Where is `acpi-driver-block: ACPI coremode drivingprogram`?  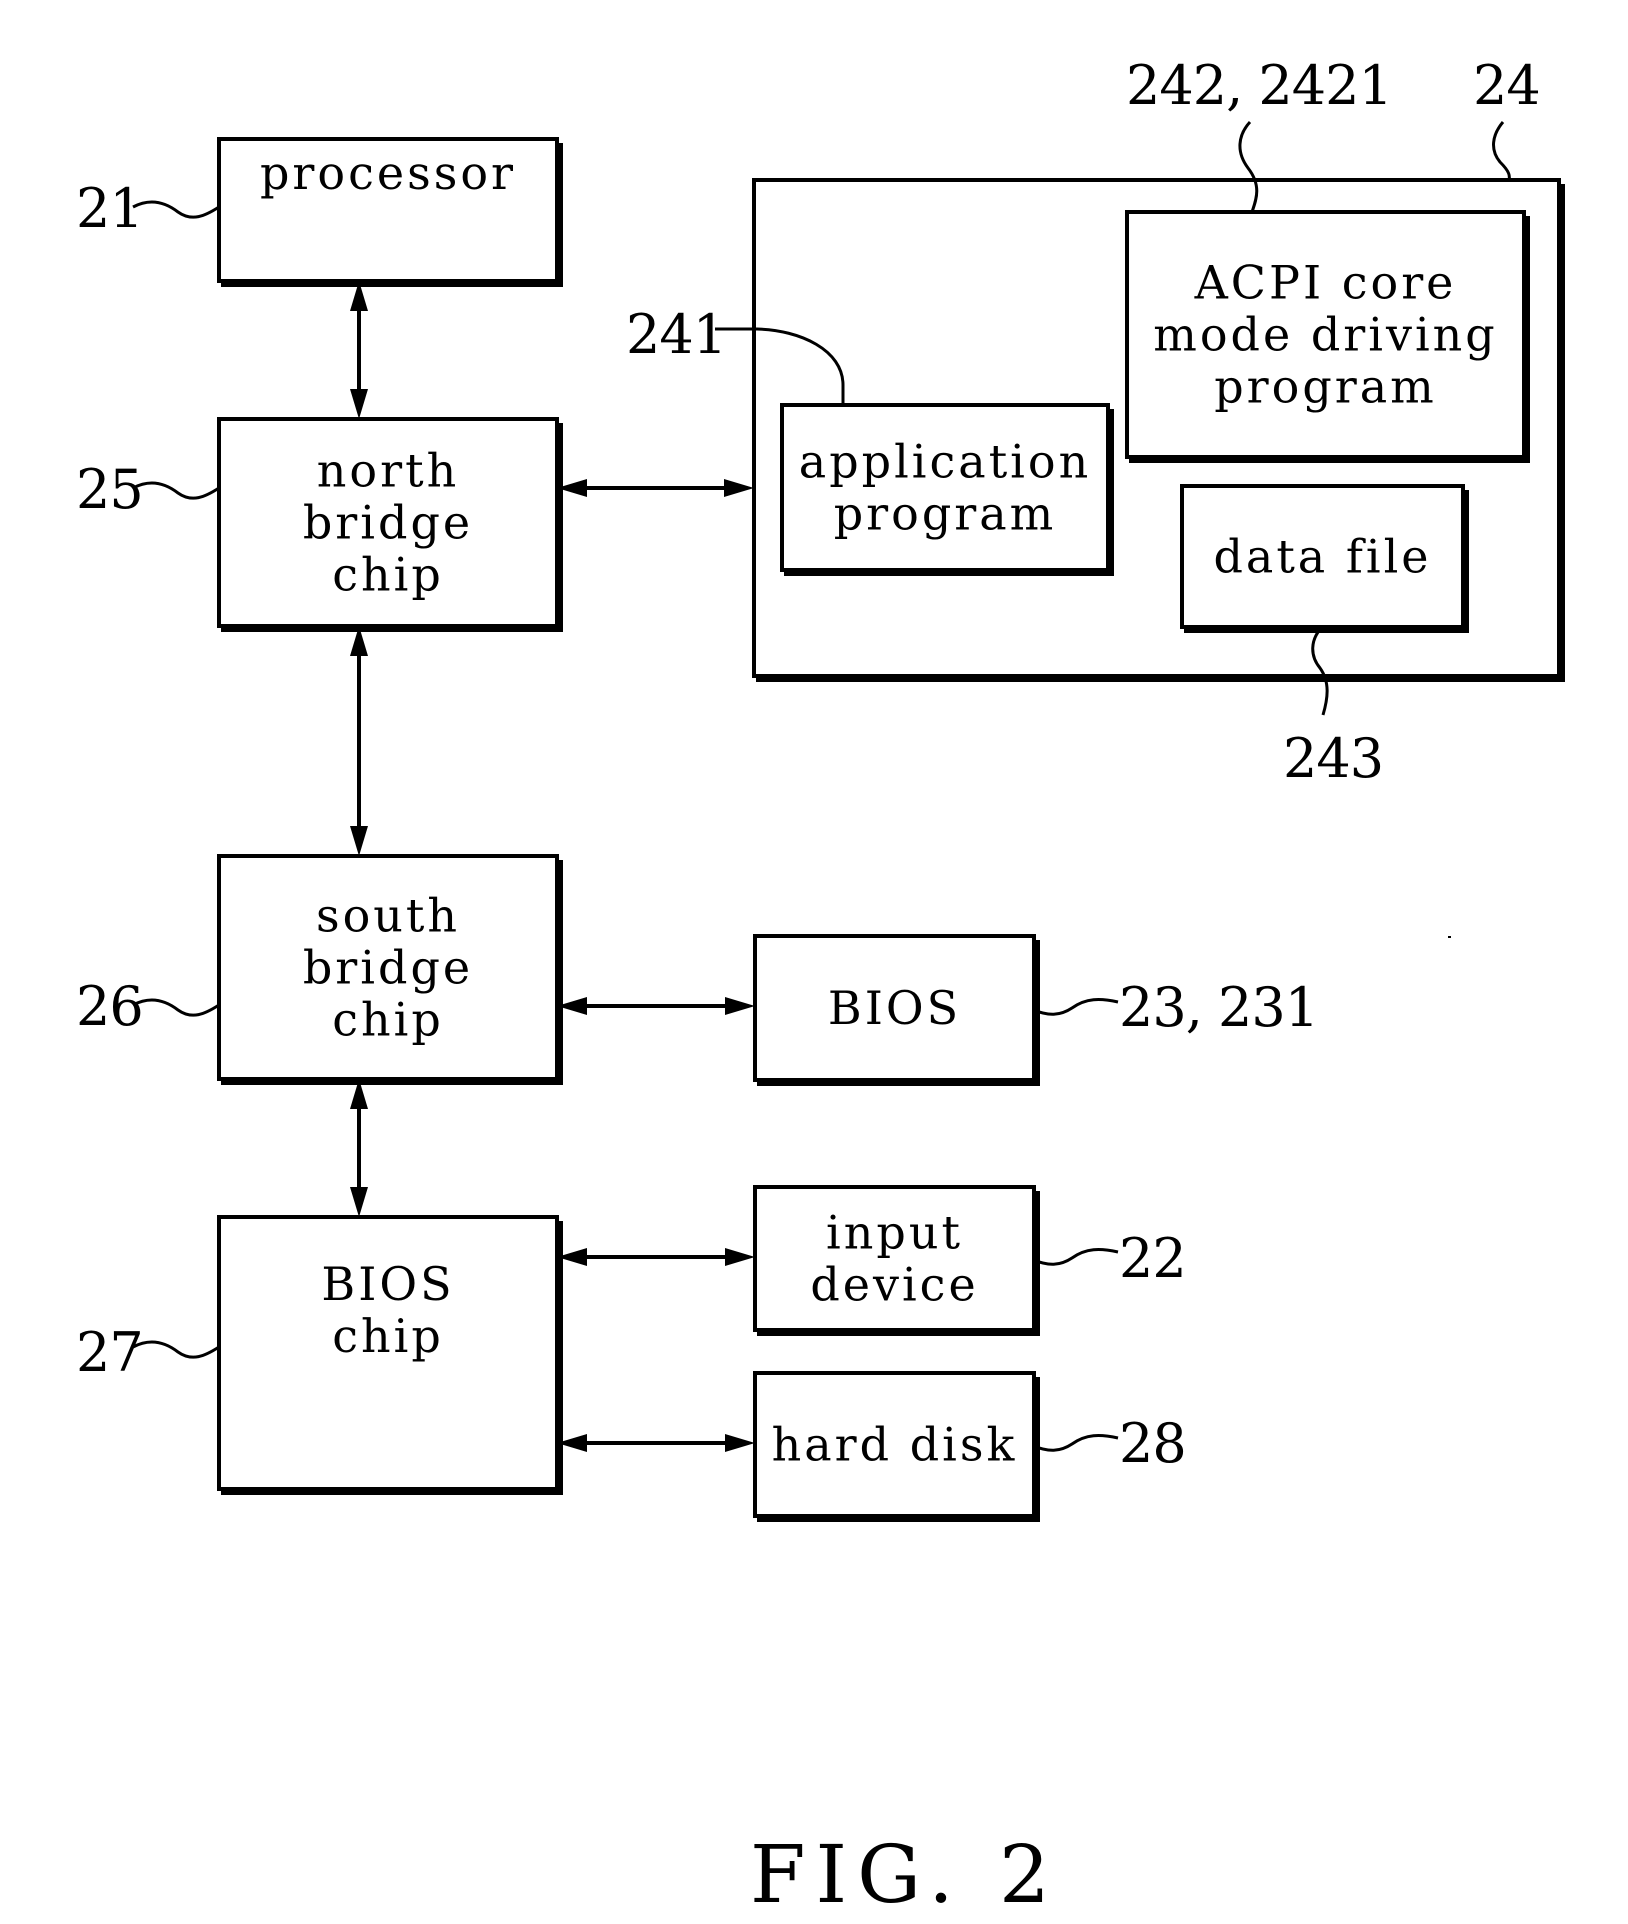
acpi-driver-block: ACPI coremode drivingprogram is located at coordinates (1327, 336).